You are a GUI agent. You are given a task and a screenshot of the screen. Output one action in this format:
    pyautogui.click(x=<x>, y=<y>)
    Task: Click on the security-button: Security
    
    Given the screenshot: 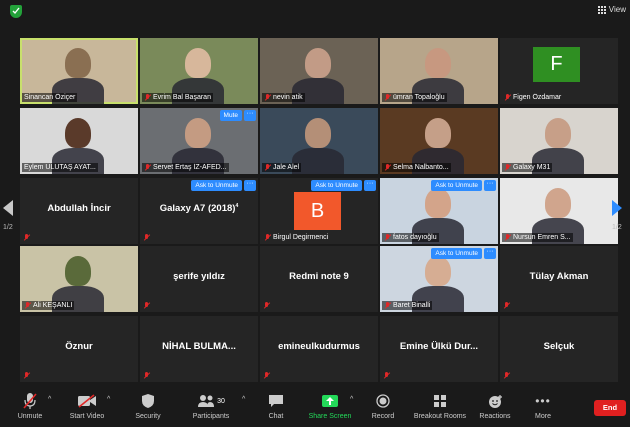 What is the action you would take?
    pyautogui.click(x=148, y=407)
    